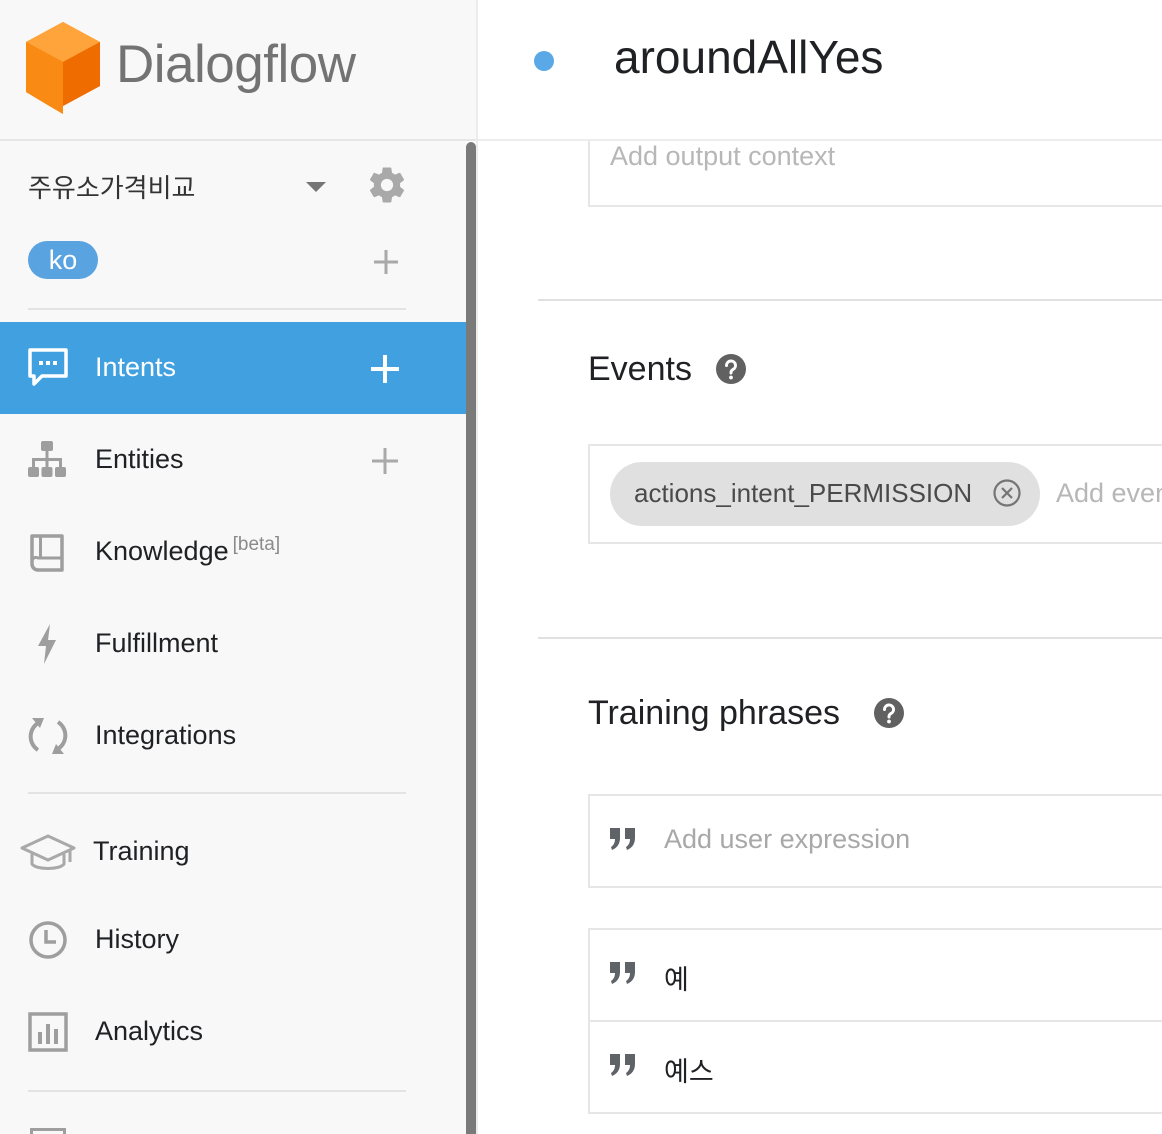  I want to click on add-event-input: Add event, so click(1109, 493).